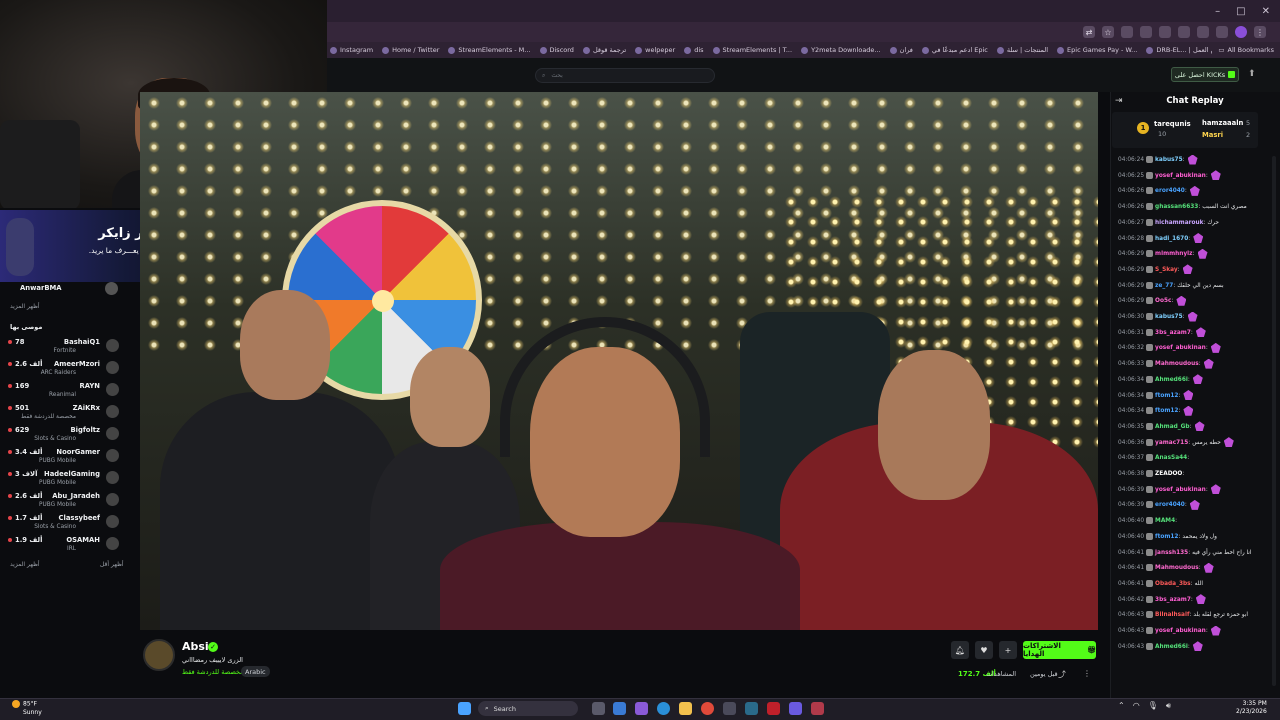  What do you see at coordinates (960, 650) in the screenshot?
I see `bell-icon: 🔔︎` at bounding box center [960, 650].